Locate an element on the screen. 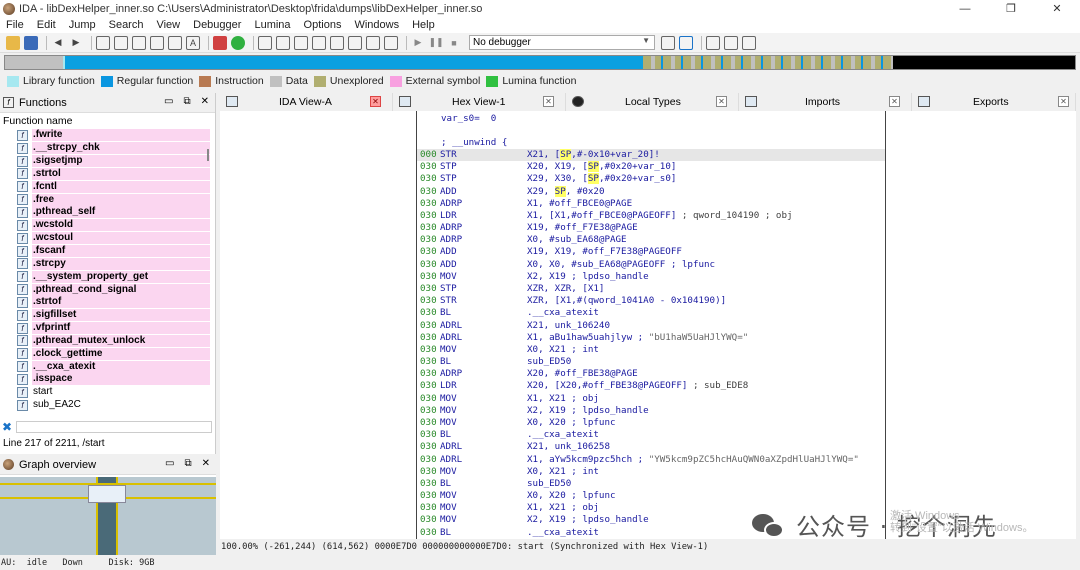  menu-view: View is located at coordinates (168, 25).